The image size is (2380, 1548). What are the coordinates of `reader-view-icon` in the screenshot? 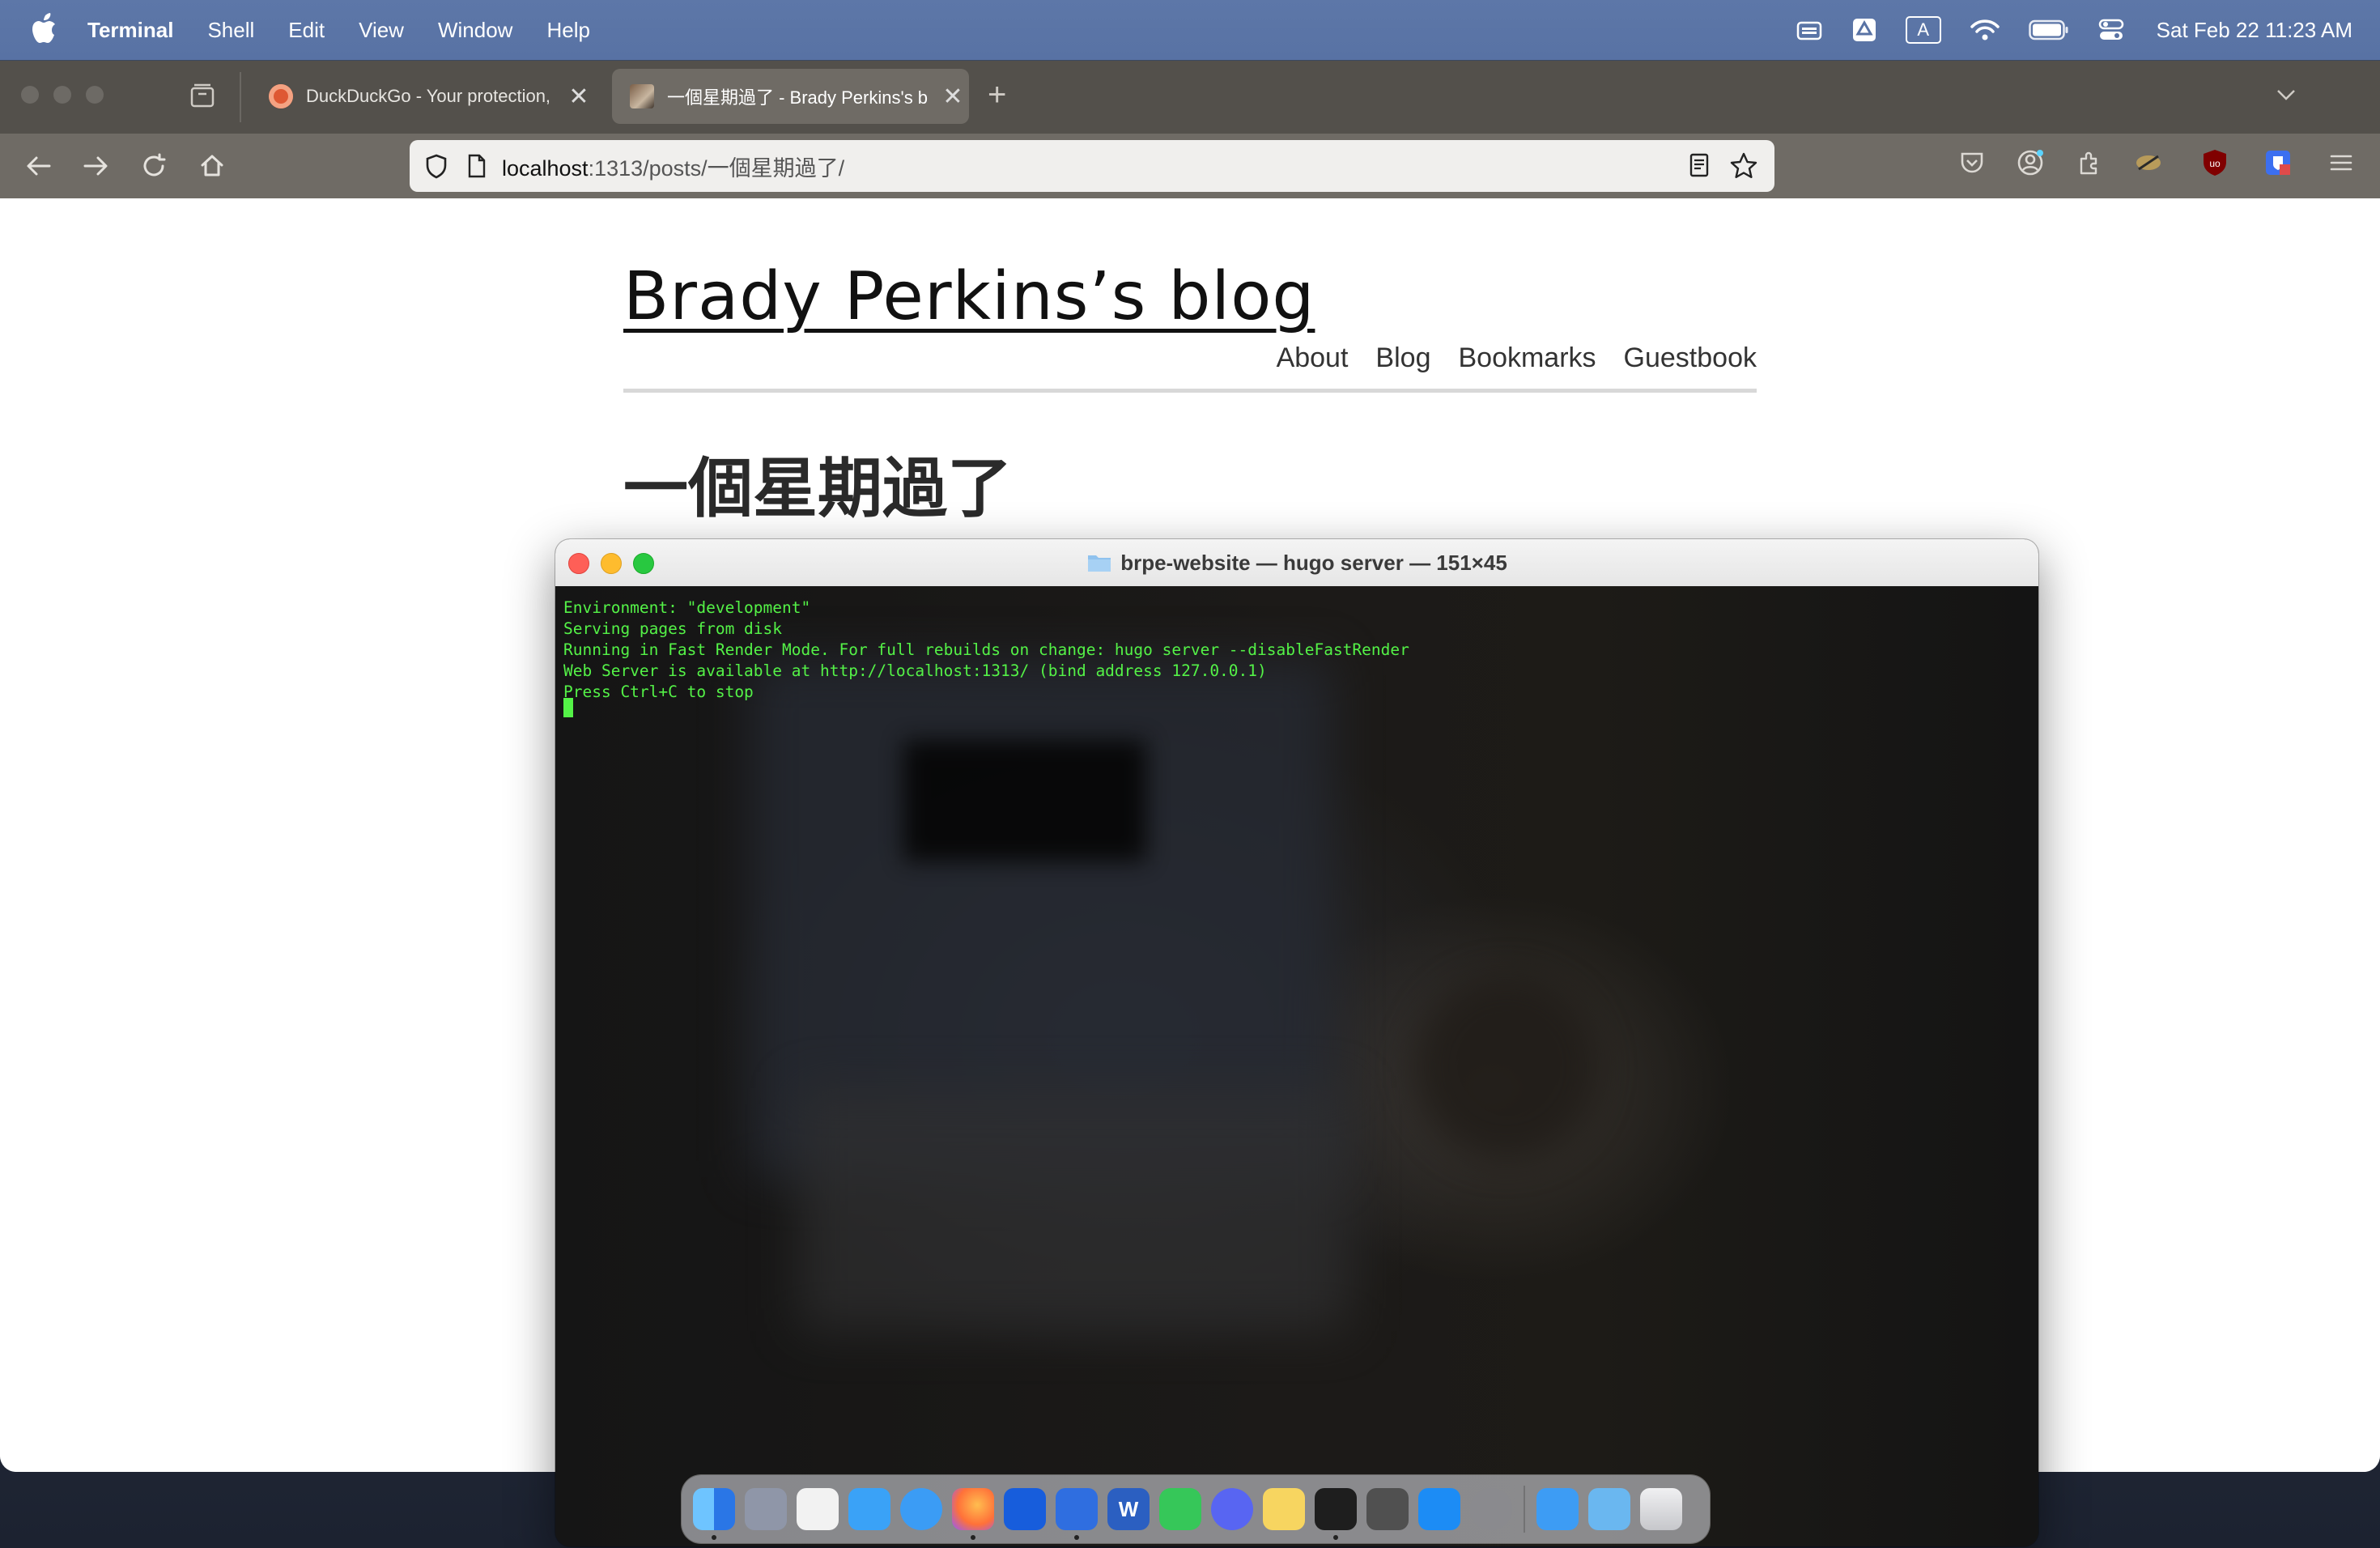 It's located at (1699, 165).